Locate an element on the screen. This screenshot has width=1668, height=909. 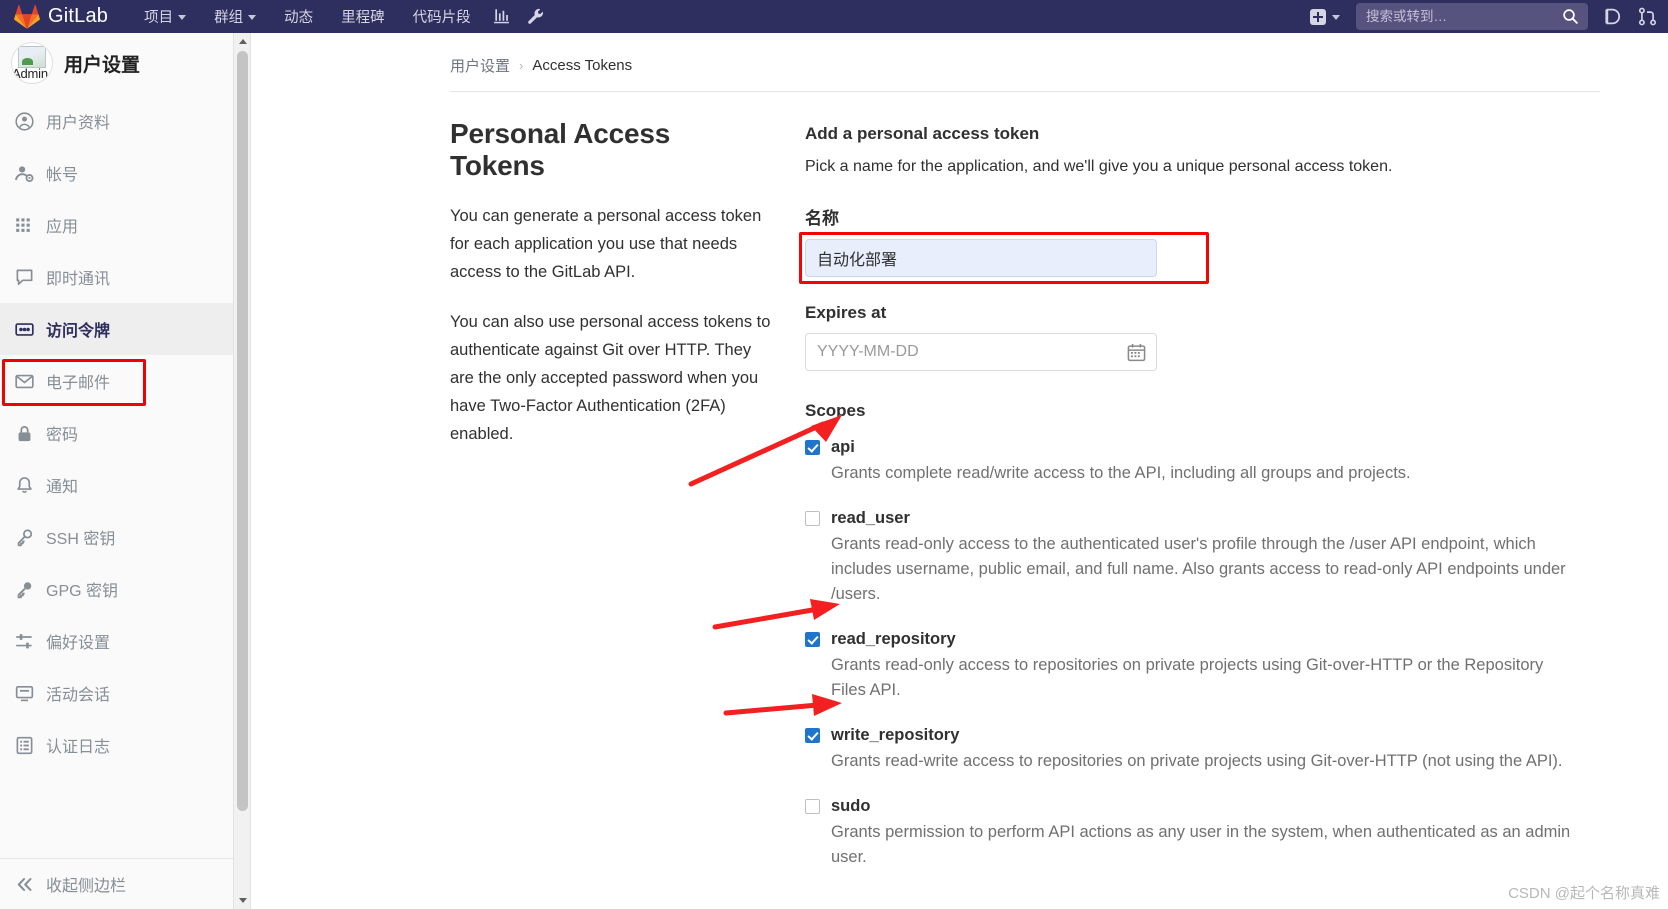
sidebar-item-profile: 用户资料 is located at coordinates (125, 121).